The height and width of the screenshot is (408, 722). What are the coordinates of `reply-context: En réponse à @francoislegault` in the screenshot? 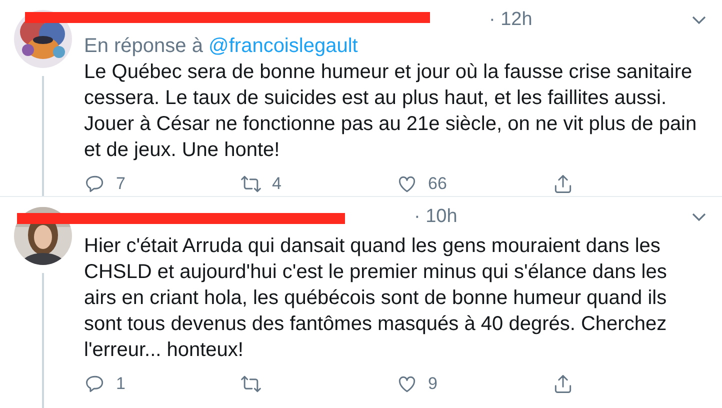 It's located at (221, 46).